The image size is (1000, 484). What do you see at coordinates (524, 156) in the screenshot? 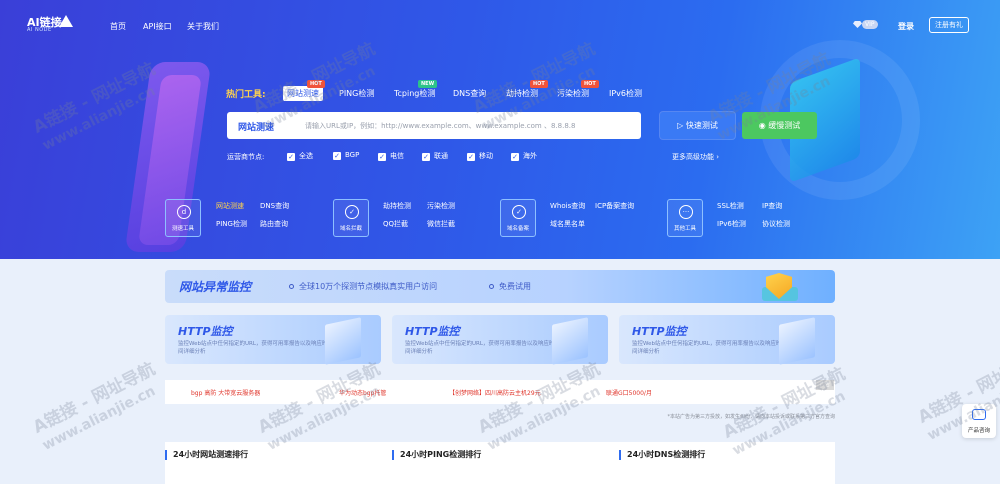
I see `node-checkbox-overseas: ✓ 海外` at bounding box center [524, 156].